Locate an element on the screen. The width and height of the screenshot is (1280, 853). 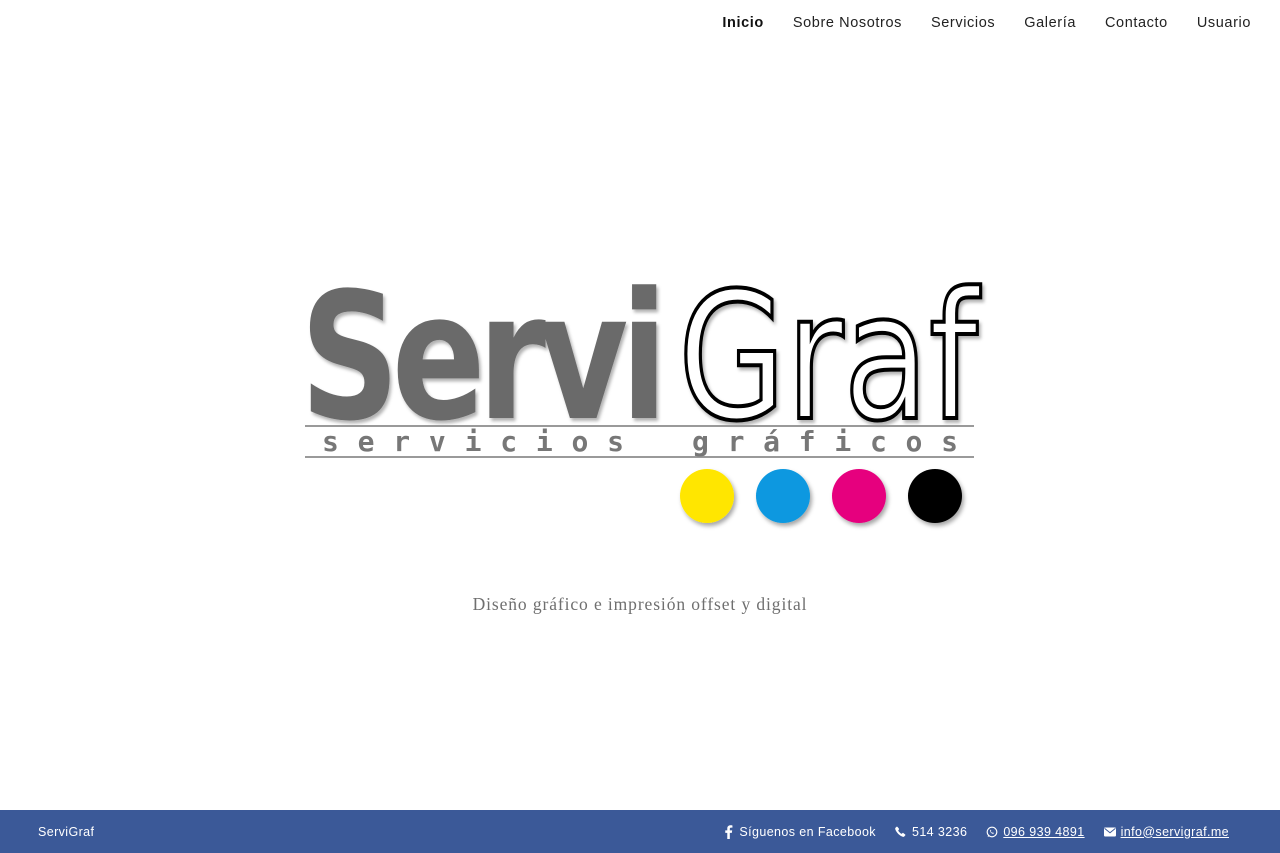
ink-dot-cyan is located at coordinates (783, 496).